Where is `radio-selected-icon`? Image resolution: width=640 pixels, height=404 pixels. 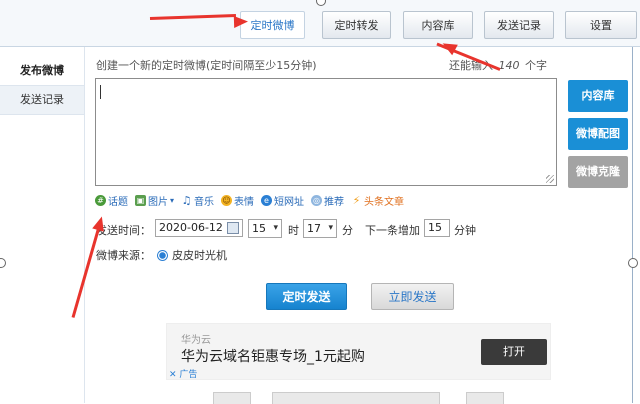 radio-selected-icon is located at coordinates (162, 255).